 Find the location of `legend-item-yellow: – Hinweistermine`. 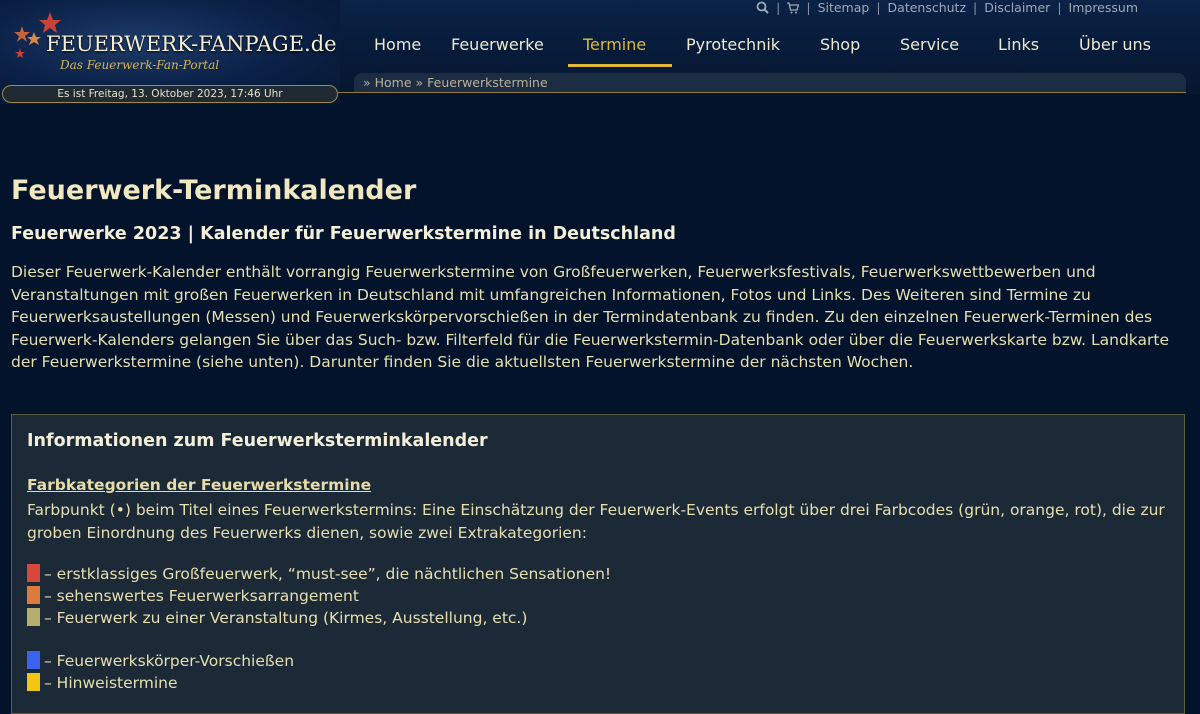

legend-item-yellow: – Hinweistermine is located at coordinates (102, 683).